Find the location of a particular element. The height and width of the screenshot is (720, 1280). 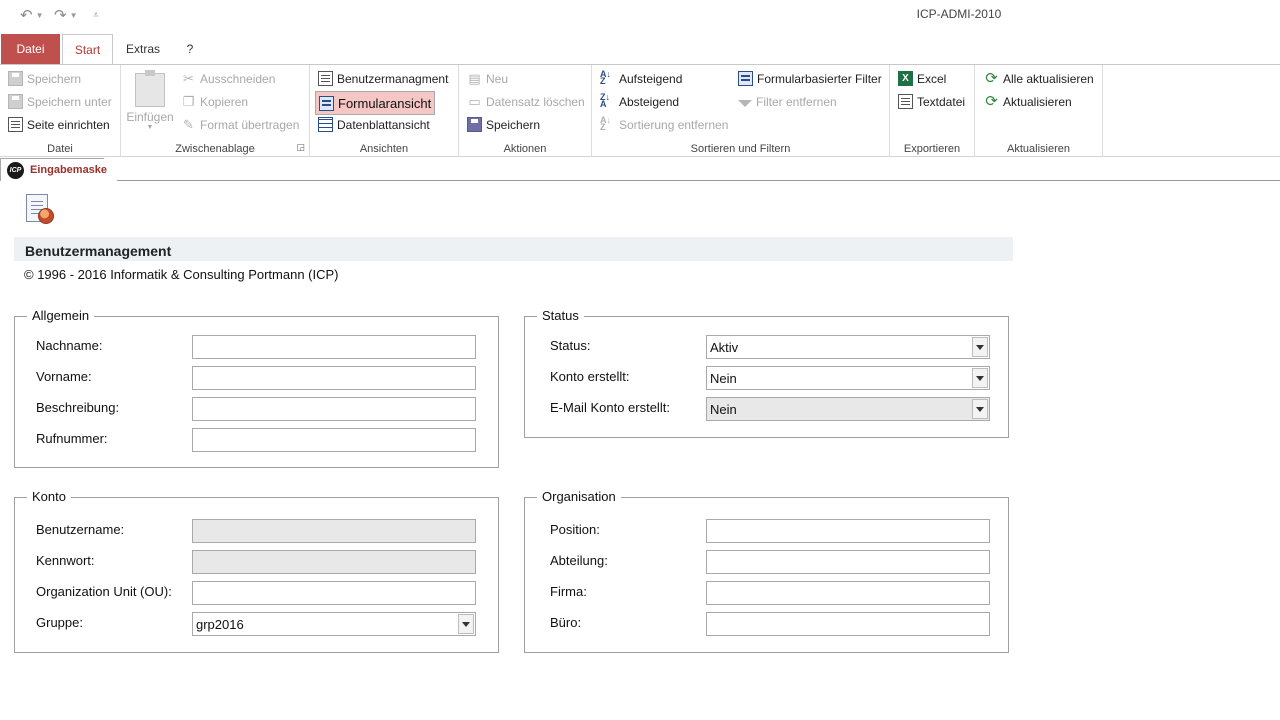

rufnummer-label: Rufnummer: is located at coordinates (72, 438).